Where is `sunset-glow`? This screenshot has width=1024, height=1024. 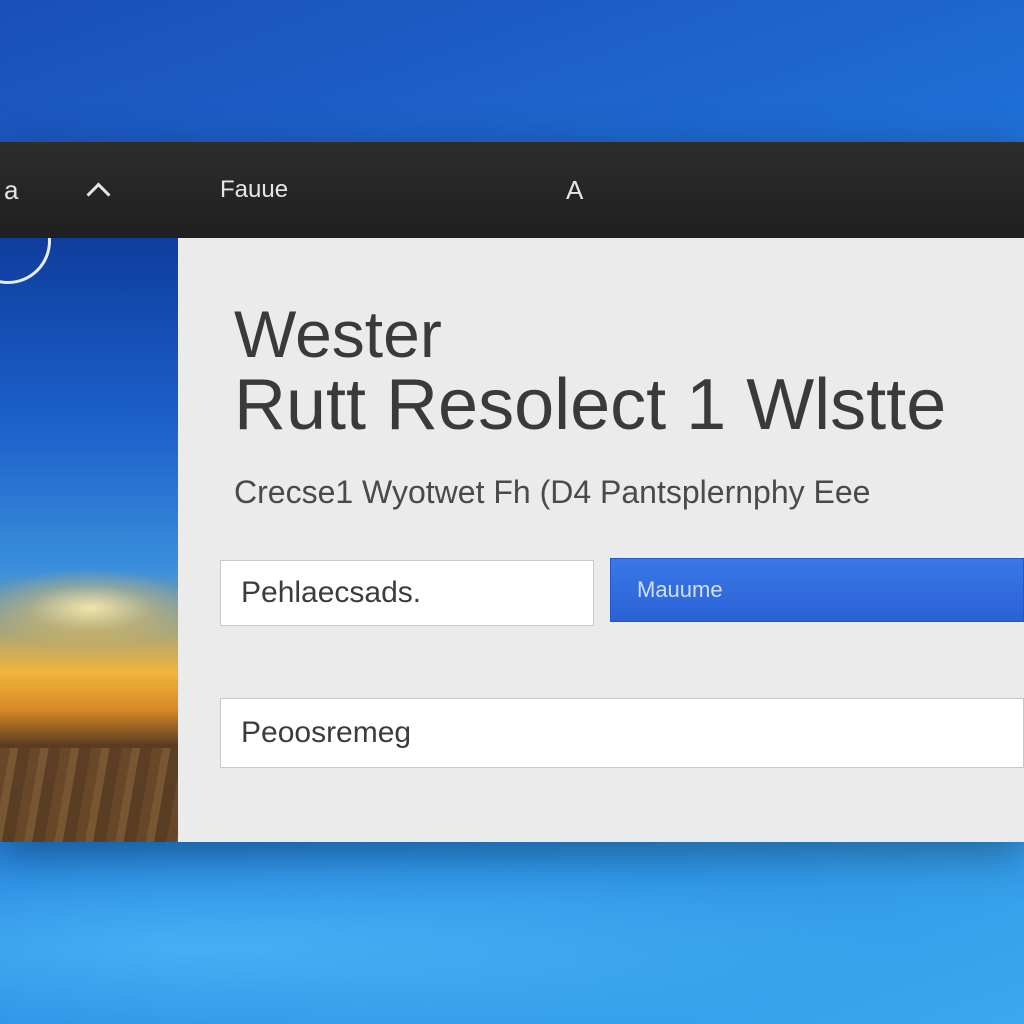
sunset-glow is located at coordinates (89, 608).